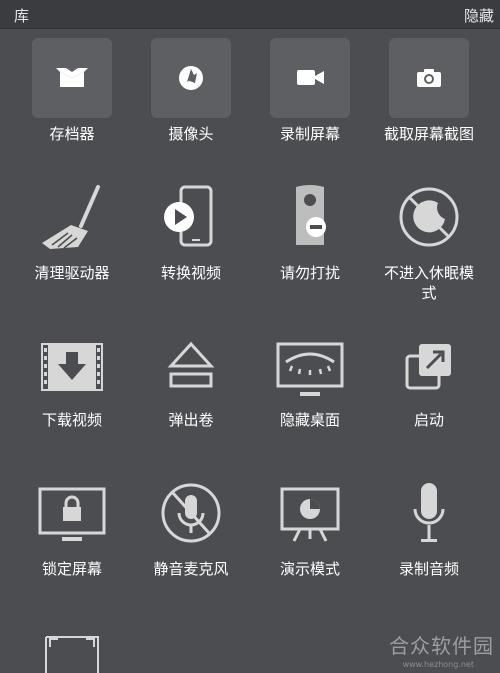  I want to click on tile-label: 清理驱动器, so click(72, 273).